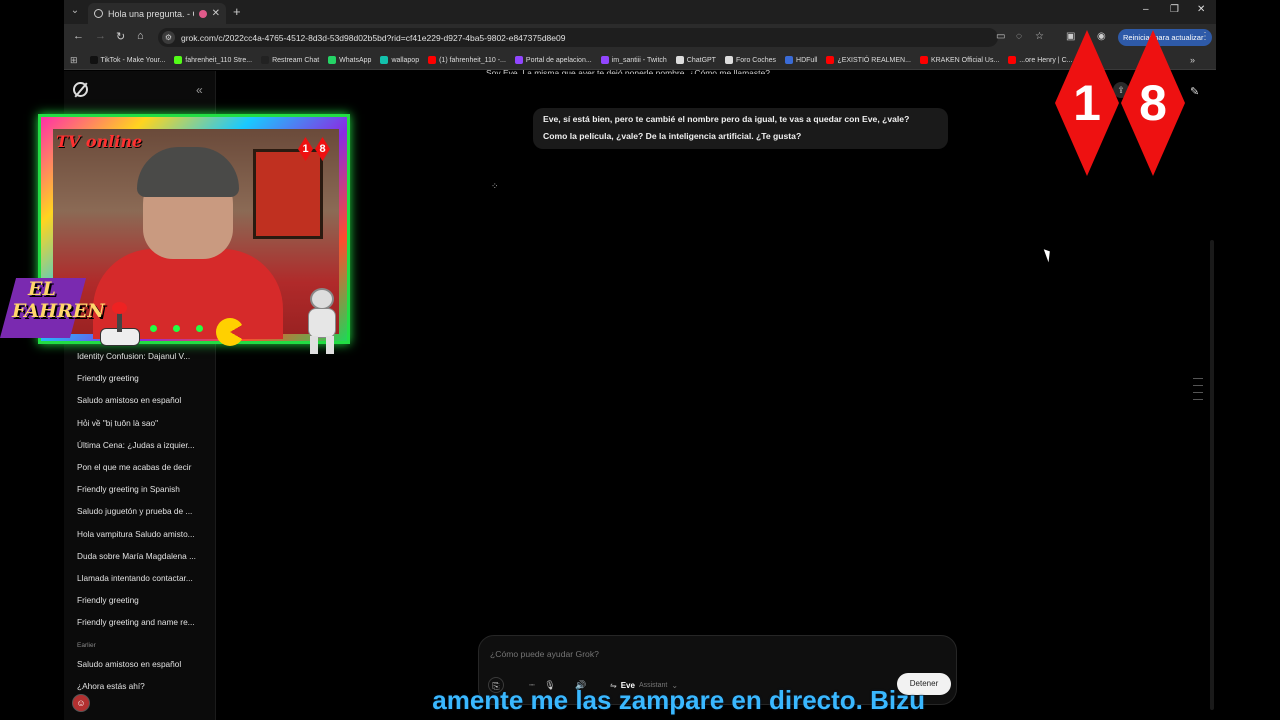  What do you see at coordinates (81, 703) in the screenshot?
I see `avatar: ☺` at bounding box center [81, 703].